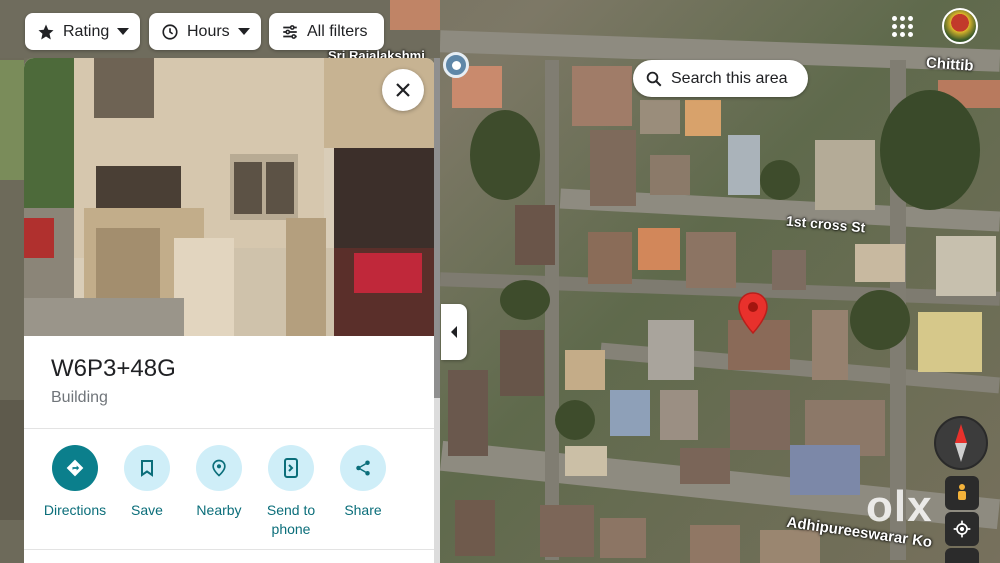 The width and height of the screenshot is (1000, 563). Describe the element at coordinates (147, 492) in the screenshot. I see `save-button: Save` at that location.